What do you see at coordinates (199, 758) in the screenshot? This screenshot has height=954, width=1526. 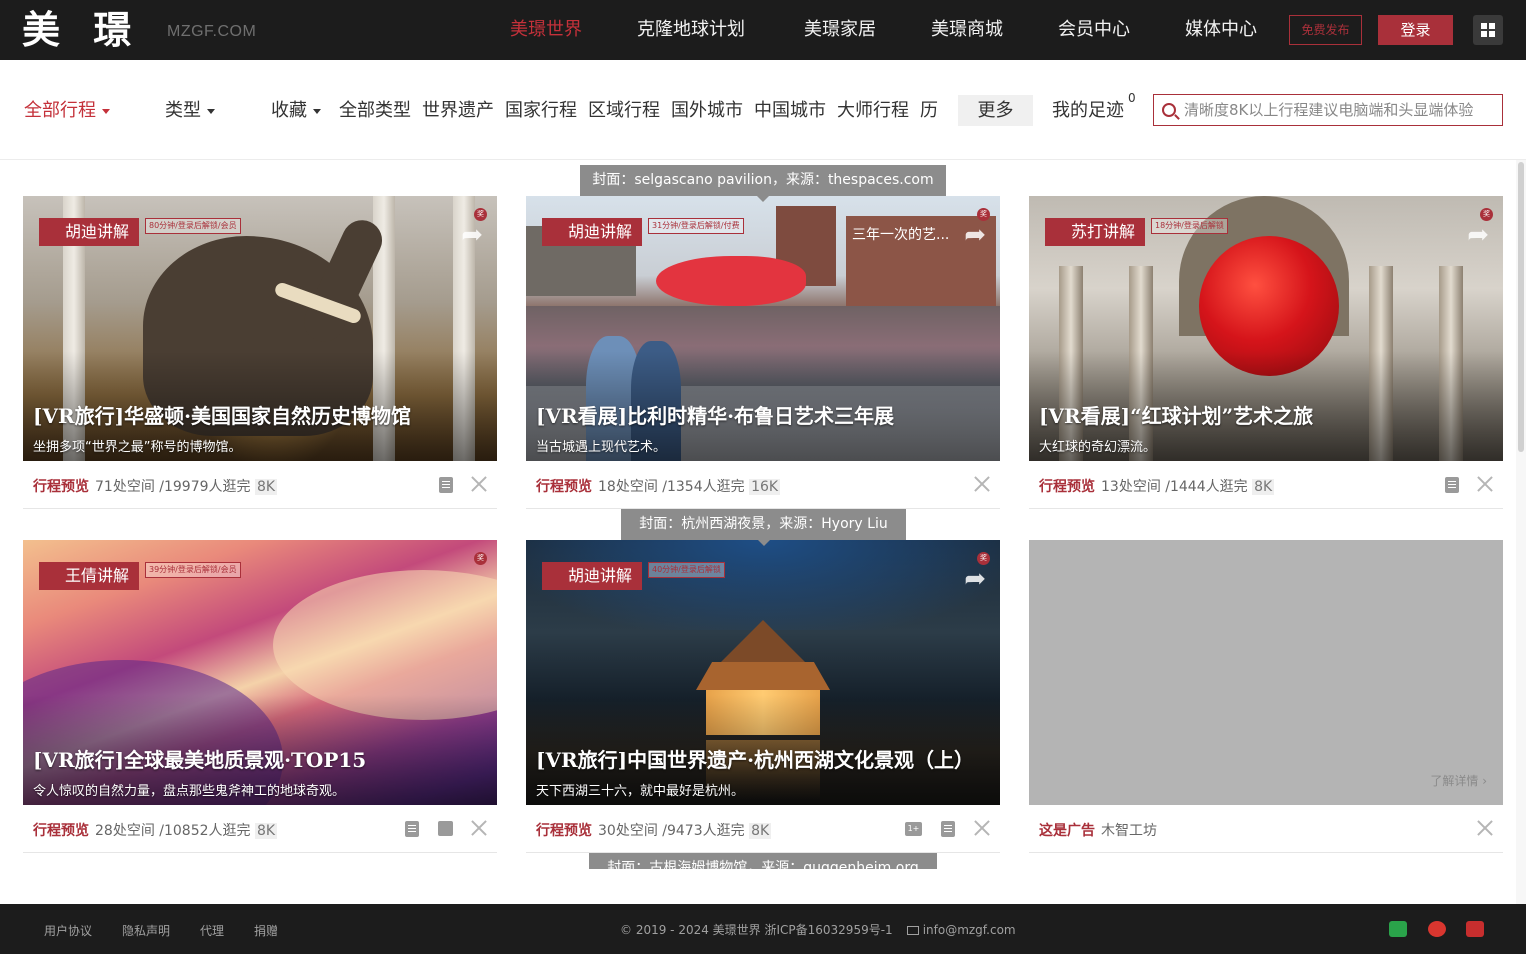 I see `card-title: [VR旅行]全球最美地质景观·TOP15` at bounding box center [199, 758].